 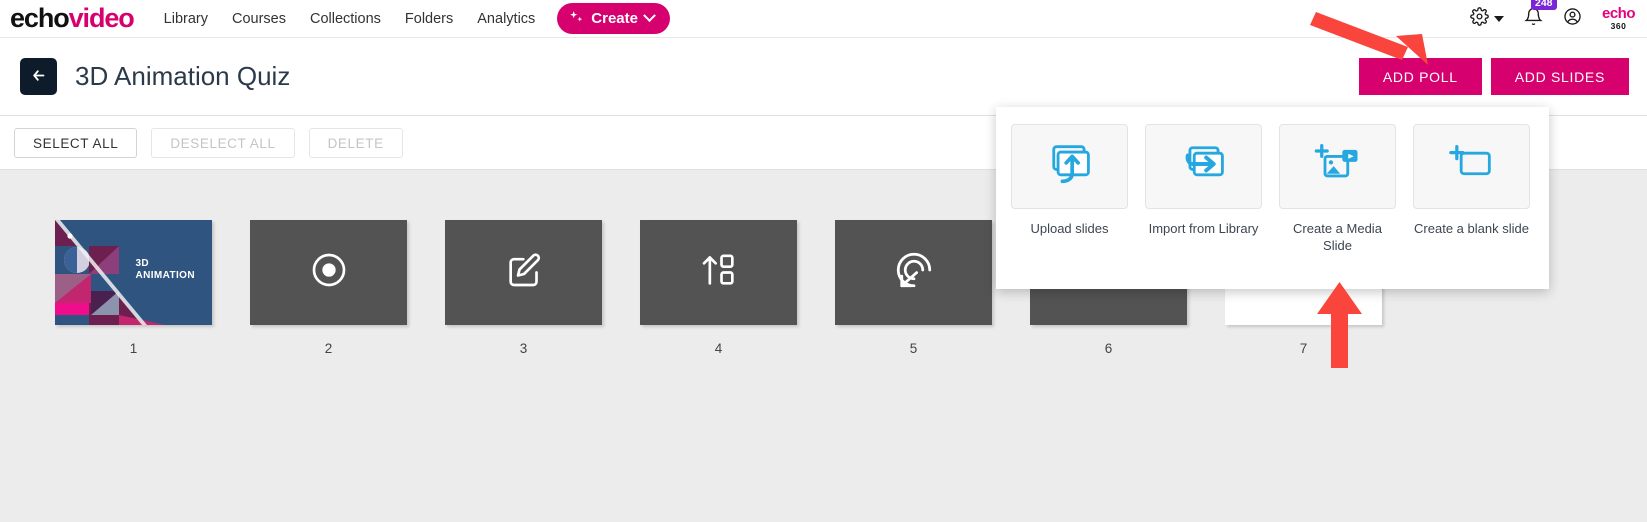 I want to click on target-cursor-icon, so click(x=914, y=272).